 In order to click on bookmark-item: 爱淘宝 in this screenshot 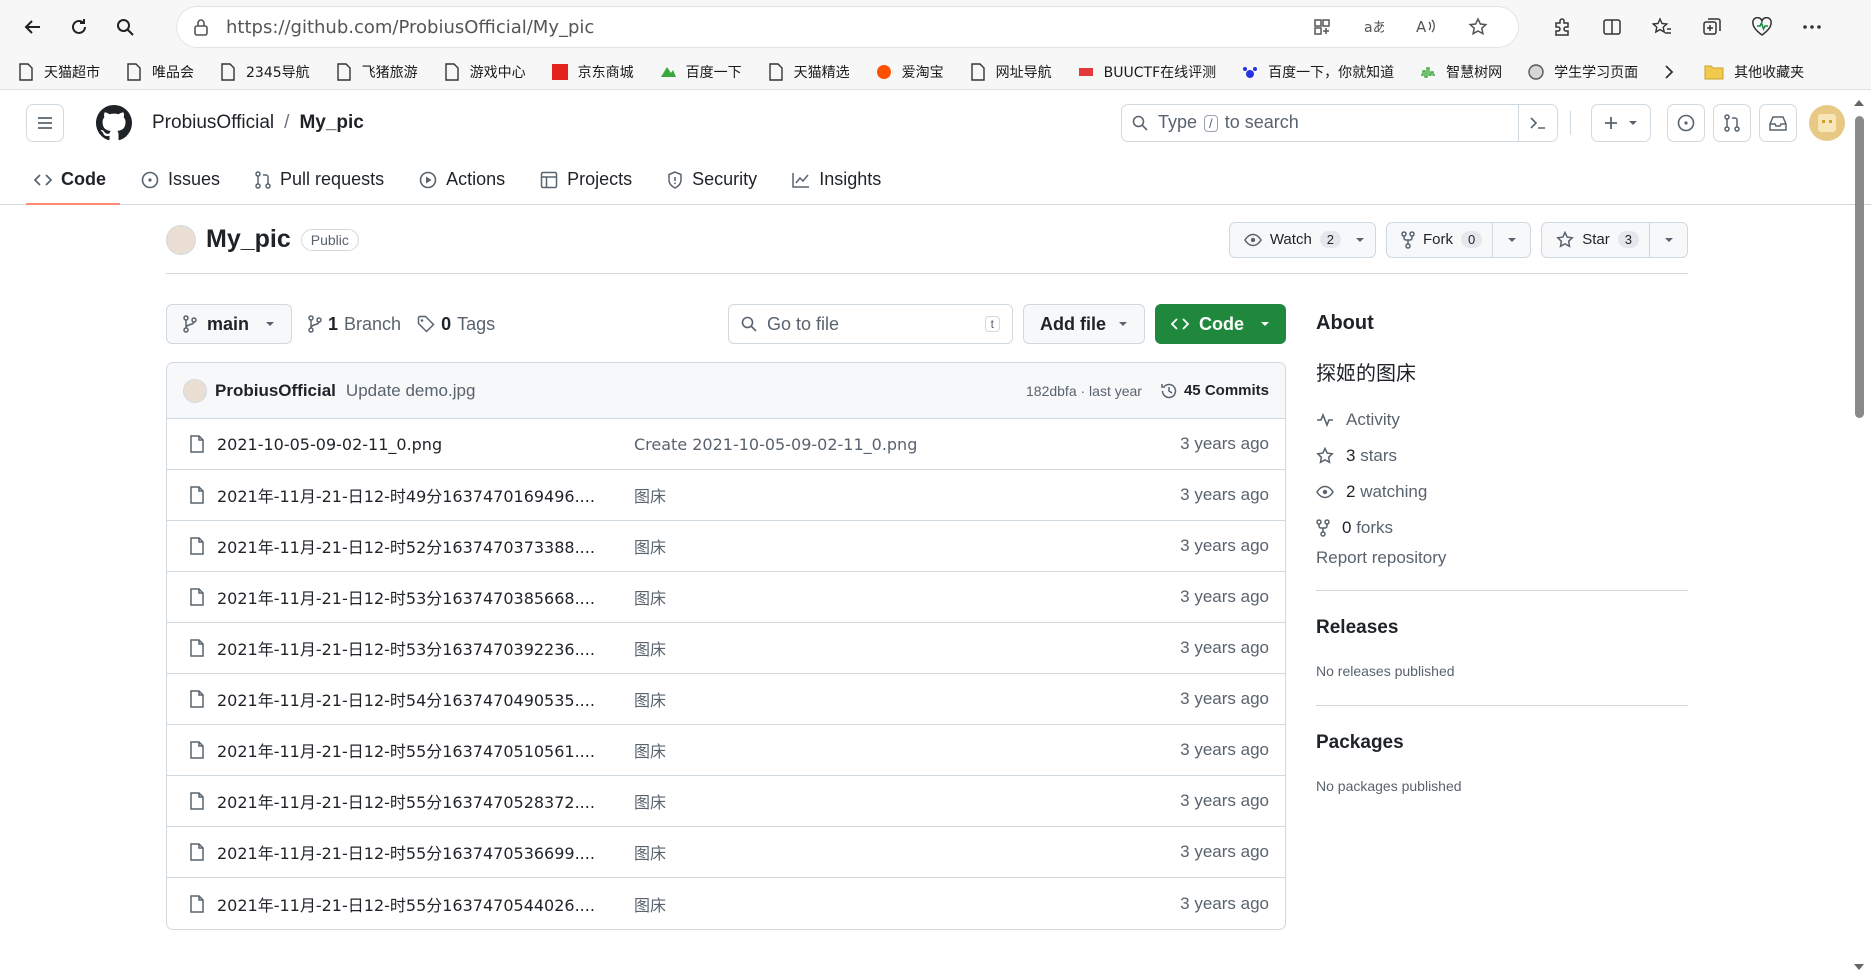, I will do `click(910, 72)`.